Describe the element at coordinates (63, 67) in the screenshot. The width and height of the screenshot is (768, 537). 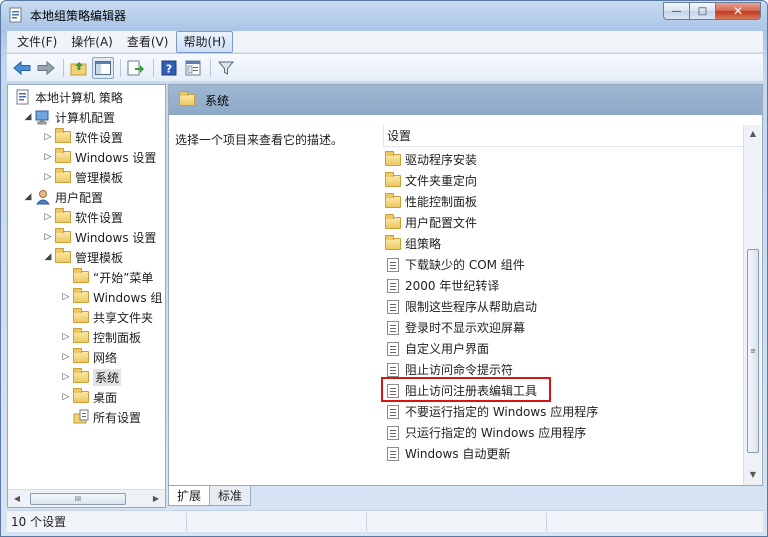
I see `toolbar-separator` at that location.